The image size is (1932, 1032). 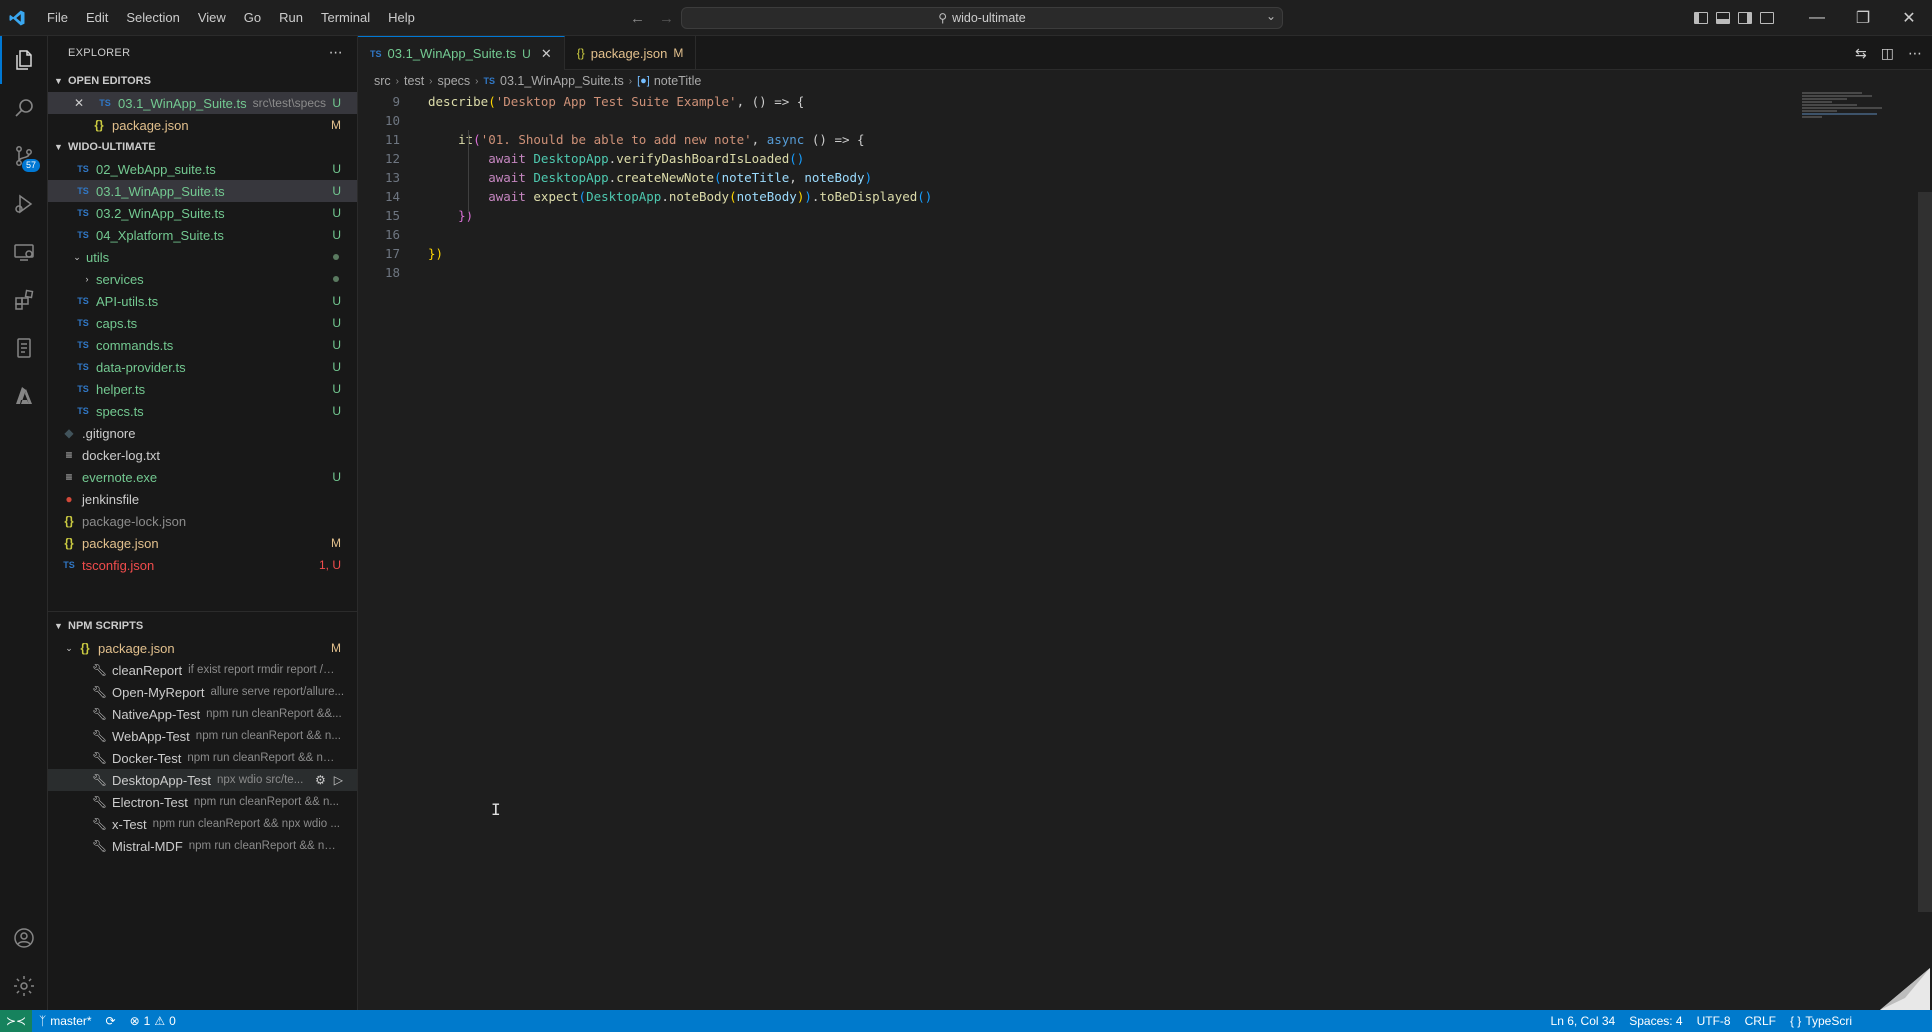 What do you see at coordinates (24, 396) in the screenshot?
I see `azure-icon` at bounding box center [24, 396].